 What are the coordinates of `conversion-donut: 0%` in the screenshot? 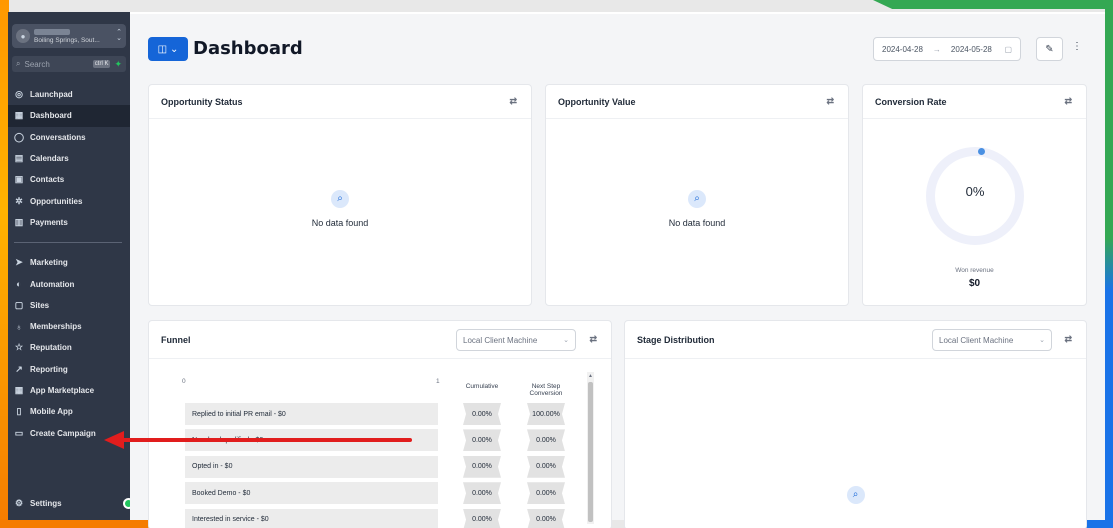 It's located at (975, 196).